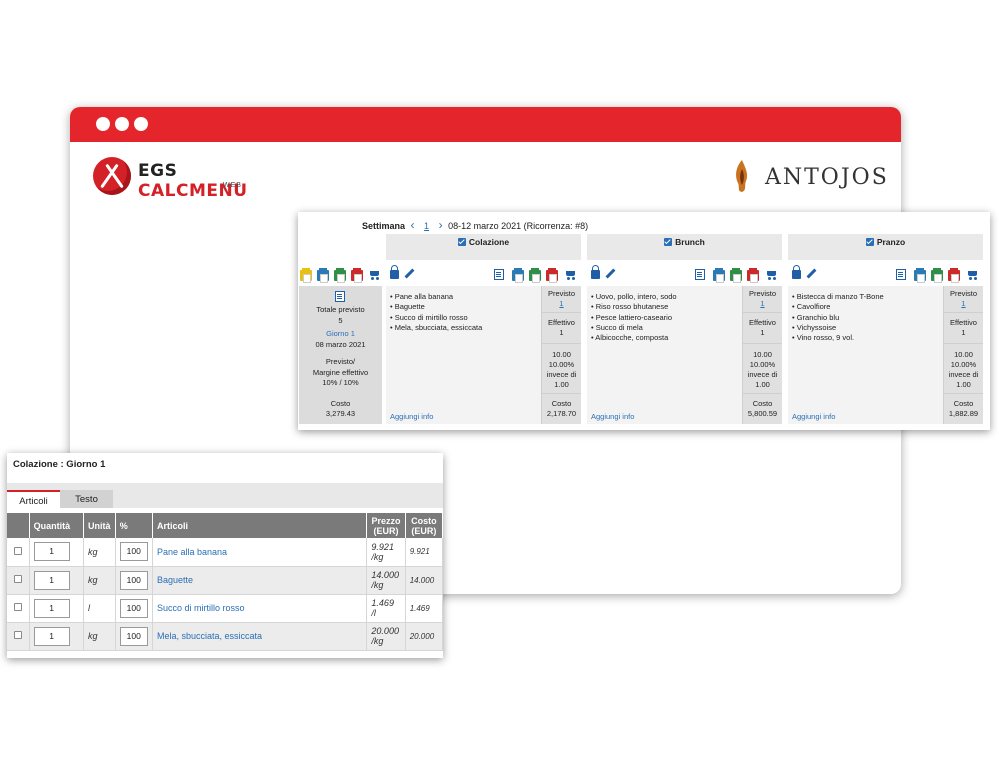 The width and height of the screenshot is (999, 768). I want to click on meal-item: • Uovo, pollo, intero, sodo, so click(634, 296).